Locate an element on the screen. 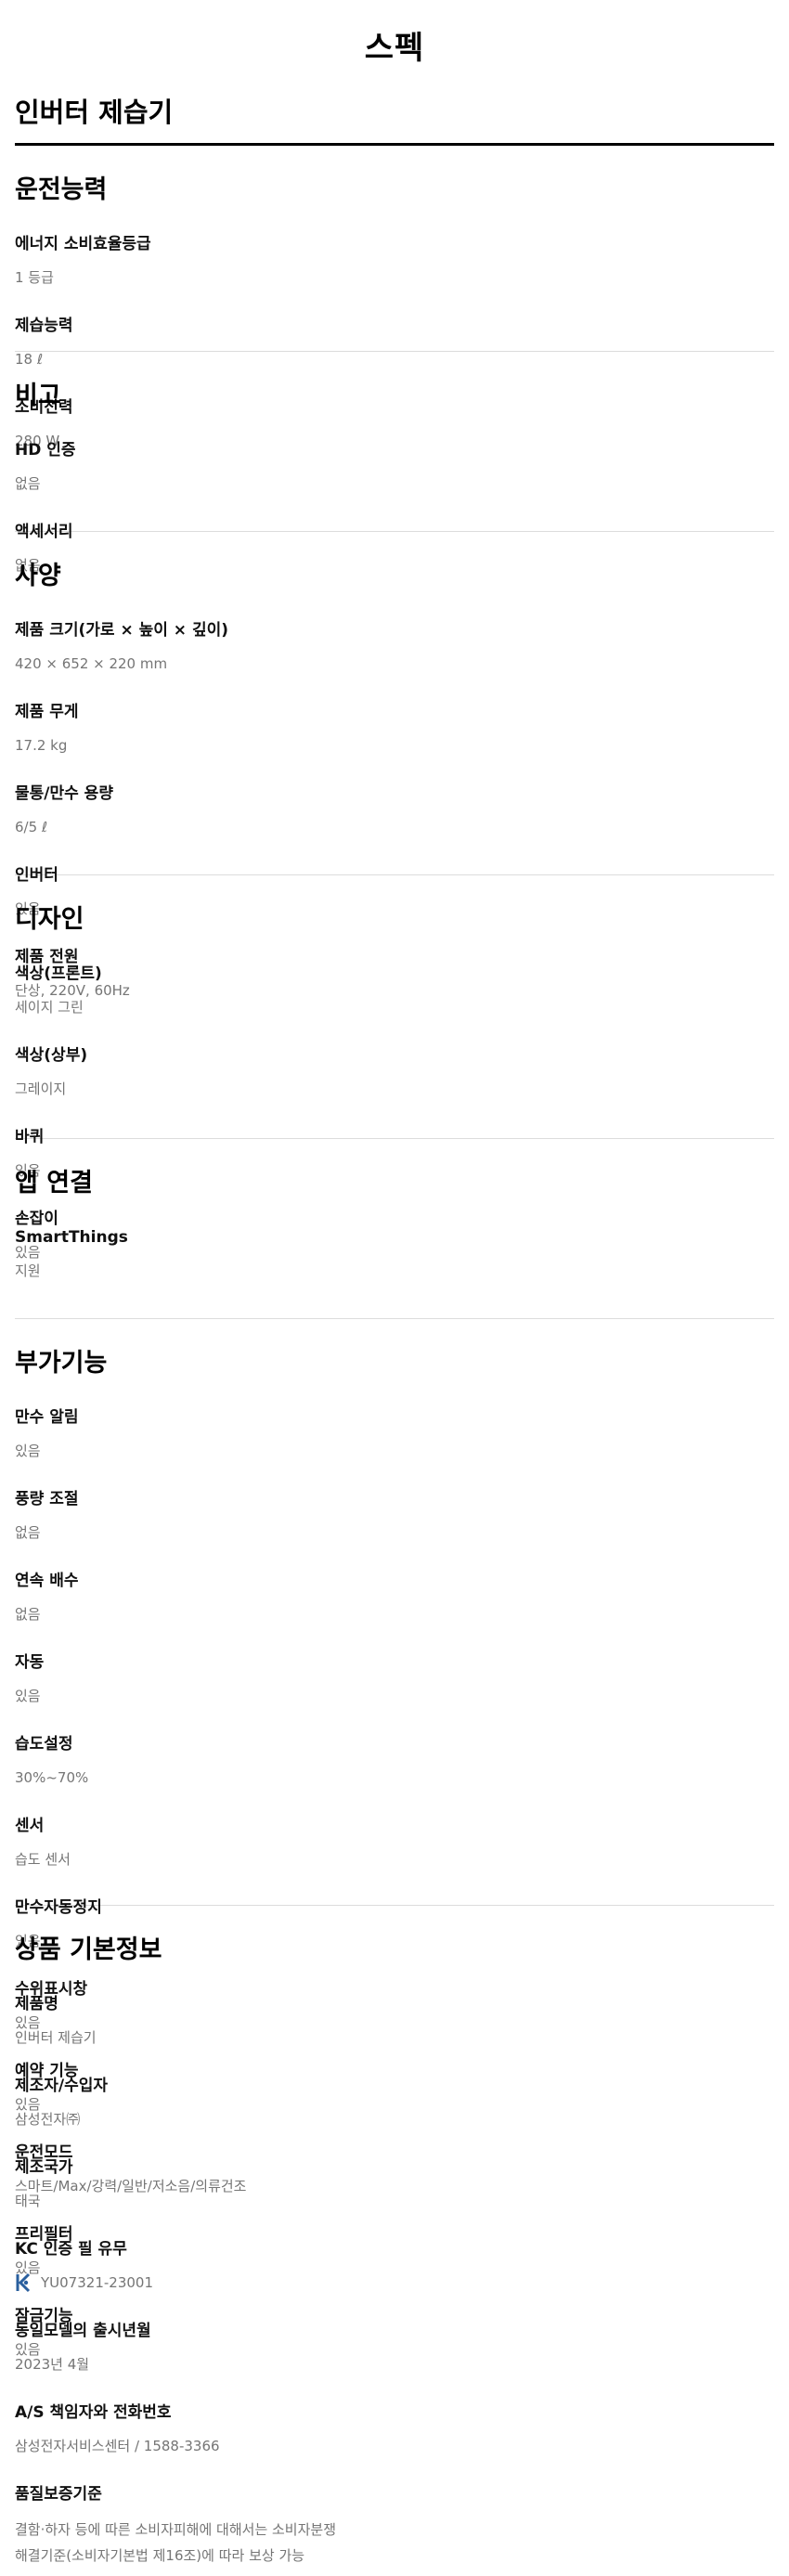  spec-item: 제조자/수입자삼성전자㈜ is located at coordinates (205, 2112).